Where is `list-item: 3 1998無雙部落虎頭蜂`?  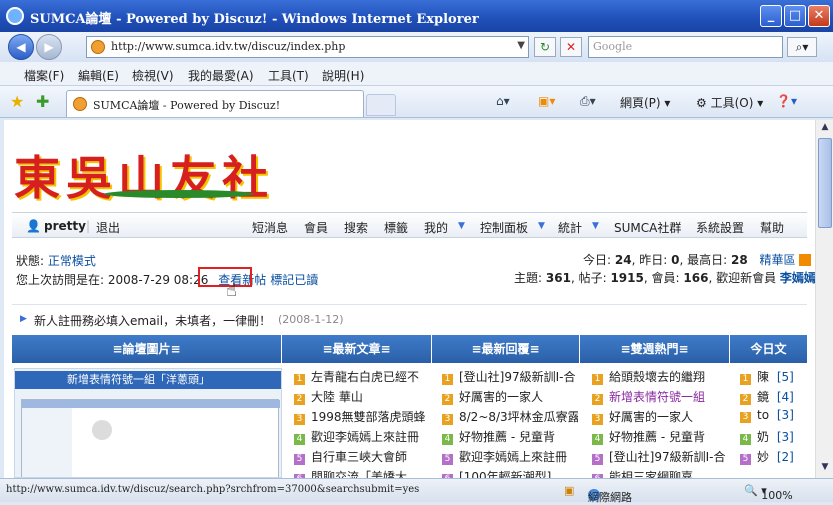
list-item: 3 1998無雙部落虎頭蜂 is located at coordinates (362, 418).